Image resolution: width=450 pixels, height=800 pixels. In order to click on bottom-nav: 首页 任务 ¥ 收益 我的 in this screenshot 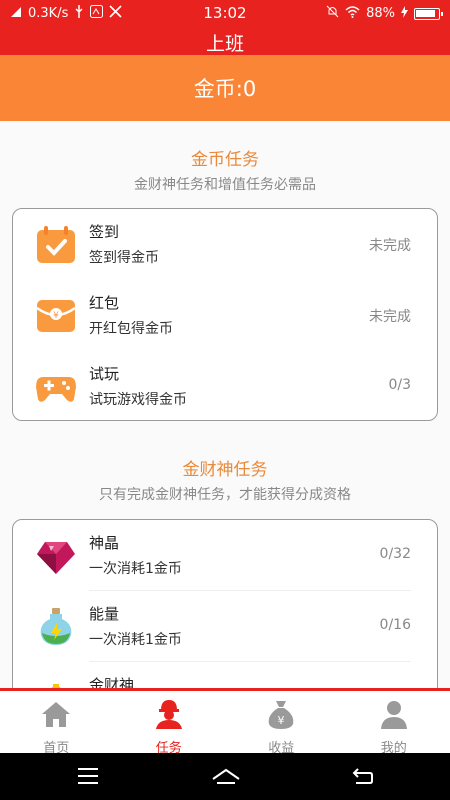, I will do `click(225, 723)`.